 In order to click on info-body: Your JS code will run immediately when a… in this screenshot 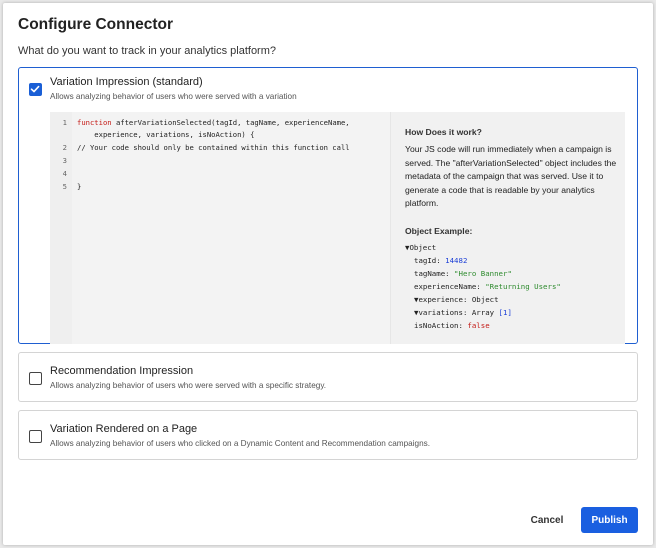, I will do `click(511, 176)`.